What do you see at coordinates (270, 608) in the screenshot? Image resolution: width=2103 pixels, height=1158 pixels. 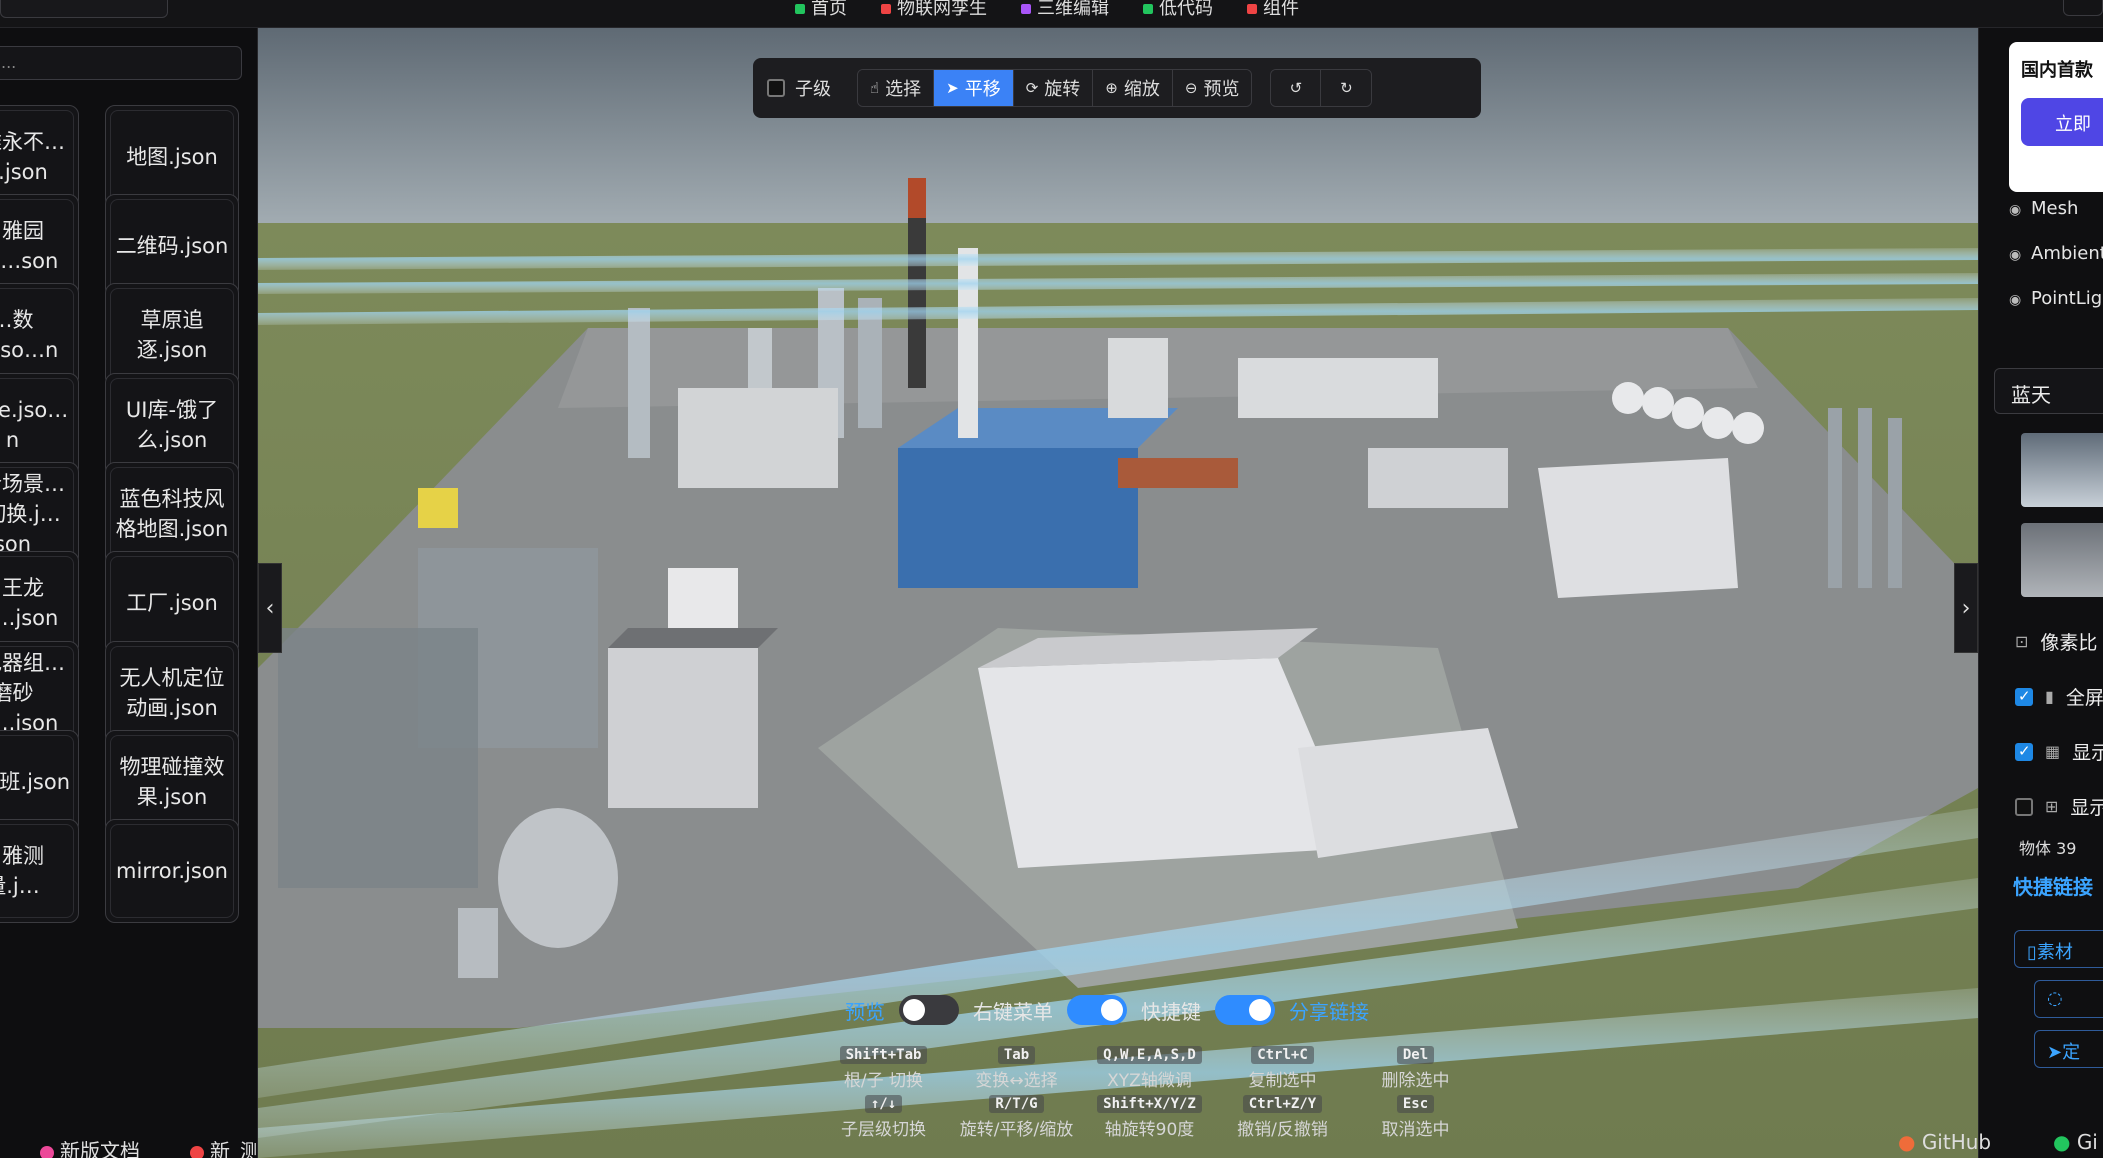 I see `collapse-left-panel-button: ‹` at bounding box center [270, 608].